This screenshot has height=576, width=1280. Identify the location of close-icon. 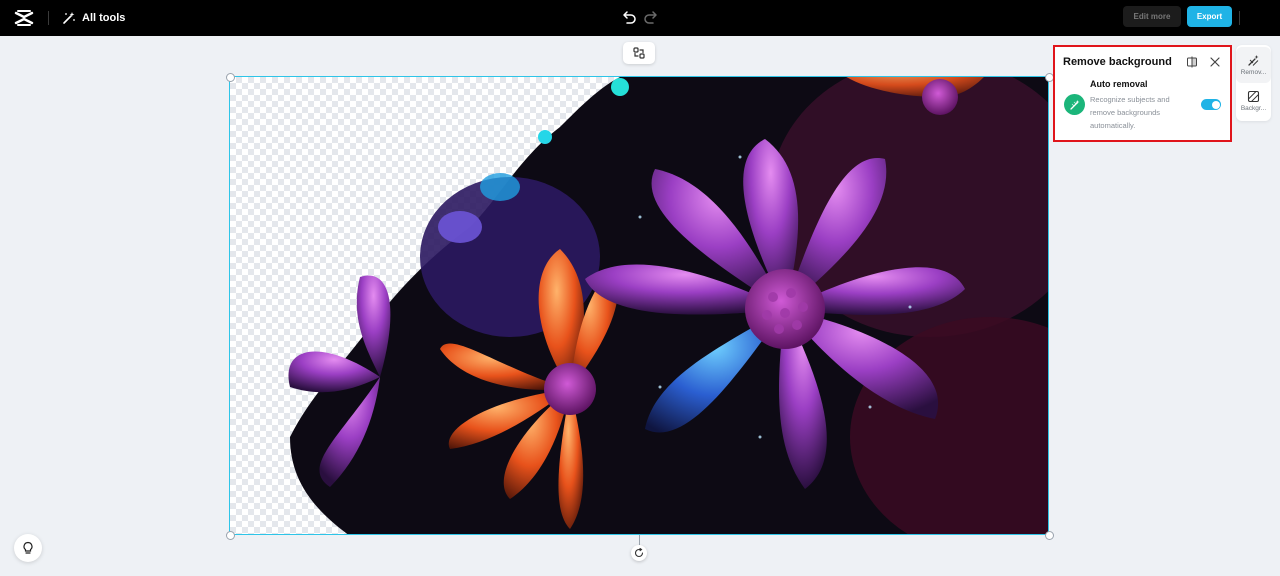
(1215, 62).